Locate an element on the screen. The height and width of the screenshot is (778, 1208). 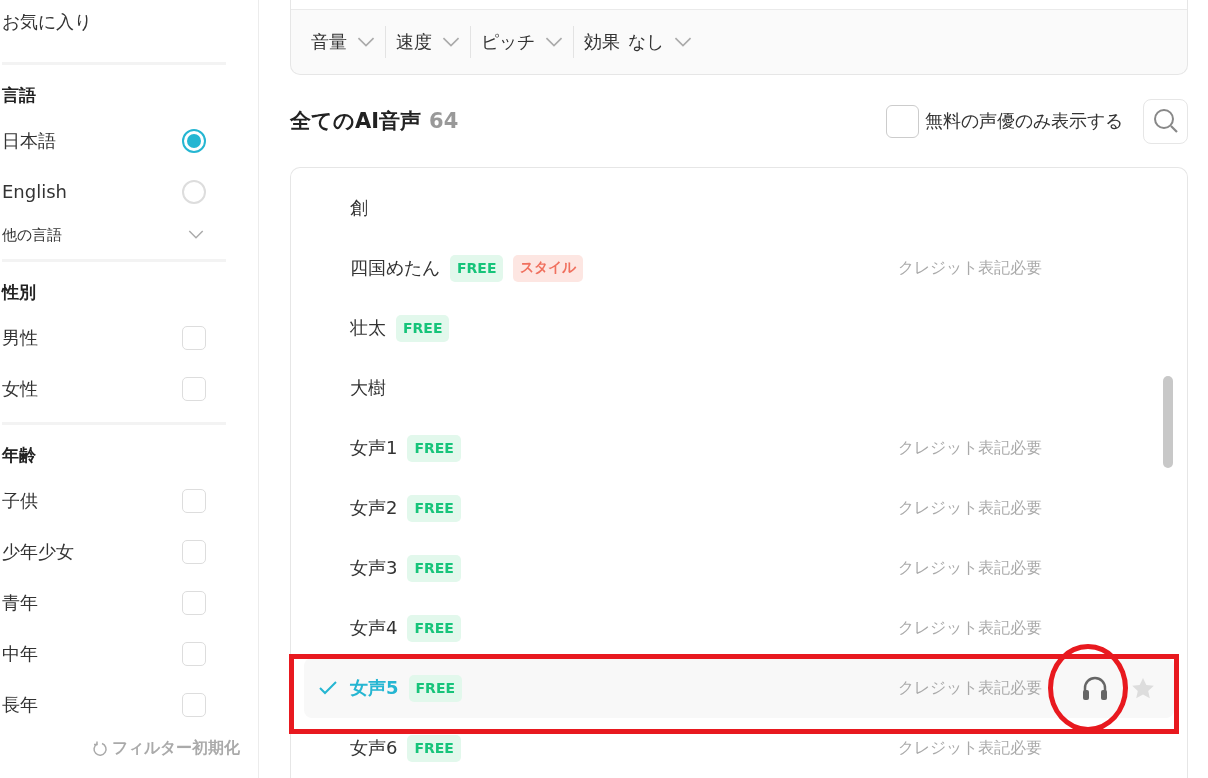
voice-name: 女声3 is located at coordinates (374, 568).